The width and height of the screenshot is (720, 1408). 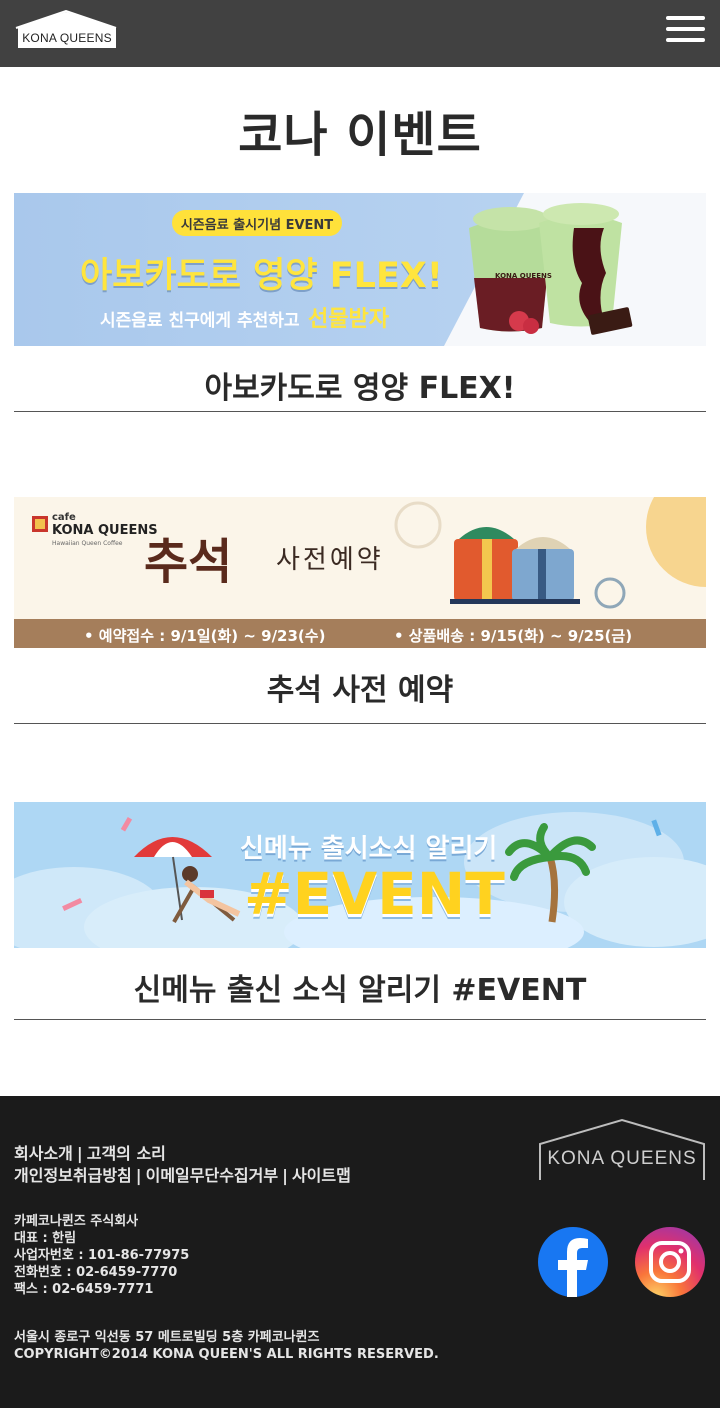 I want to click on company-fax: 팩스 : 02-6459-7771, so click(x=84, y=1289).